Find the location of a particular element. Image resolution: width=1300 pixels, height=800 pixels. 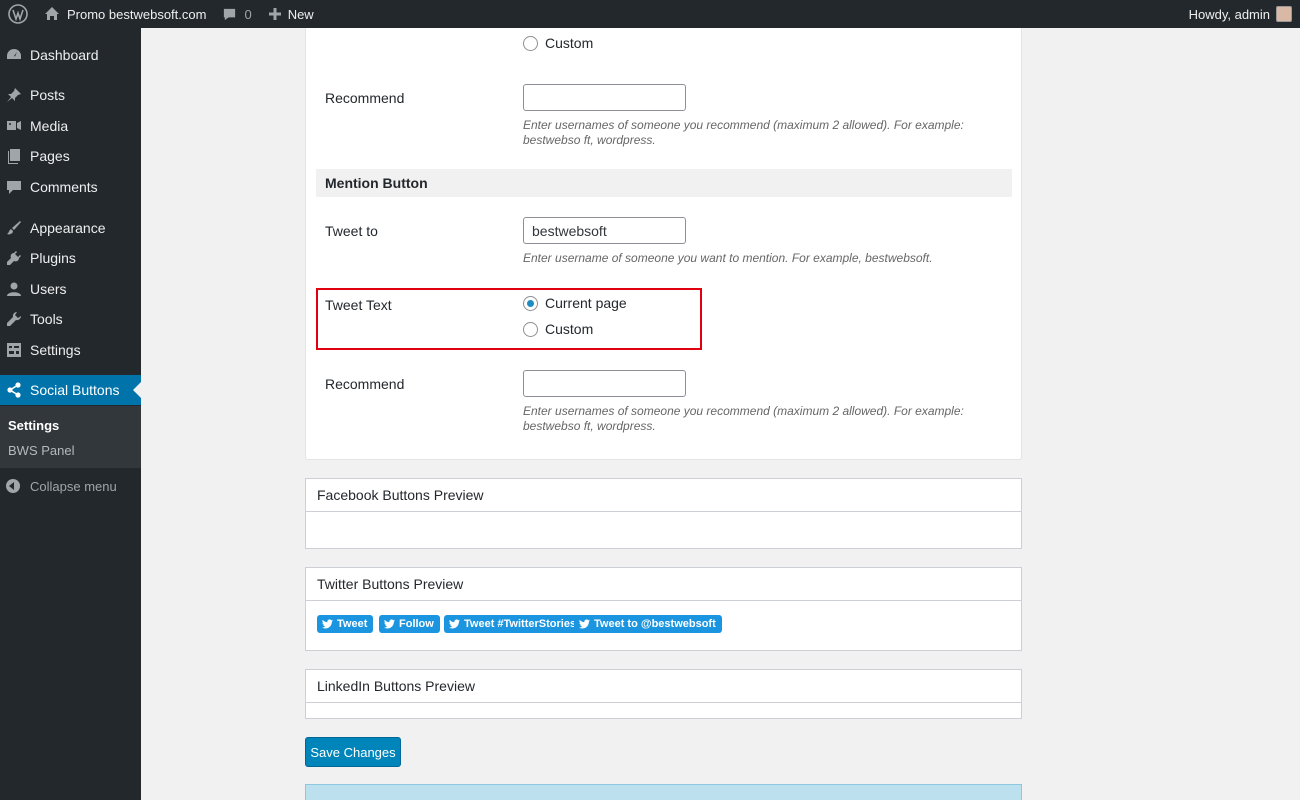

collapse-menu-button: Collapse menu is located at coordinates (58, 486).